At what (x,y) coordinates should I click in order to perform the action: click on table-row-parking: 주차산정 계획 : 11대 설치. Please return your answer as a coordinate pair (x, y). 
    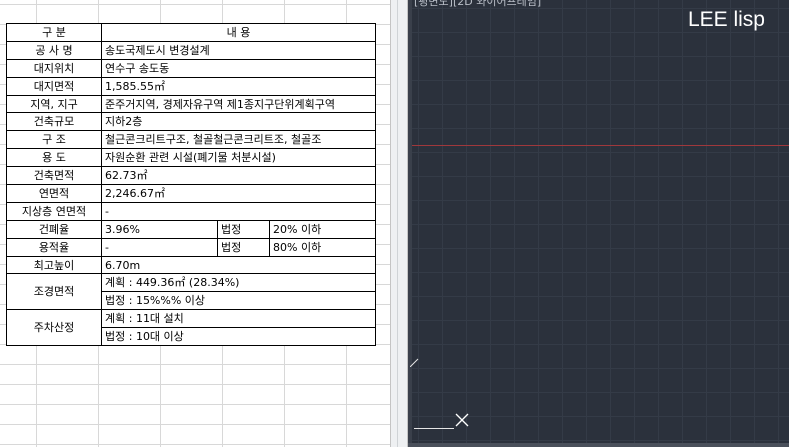
    Looking at the image, I should click on (191, 328).